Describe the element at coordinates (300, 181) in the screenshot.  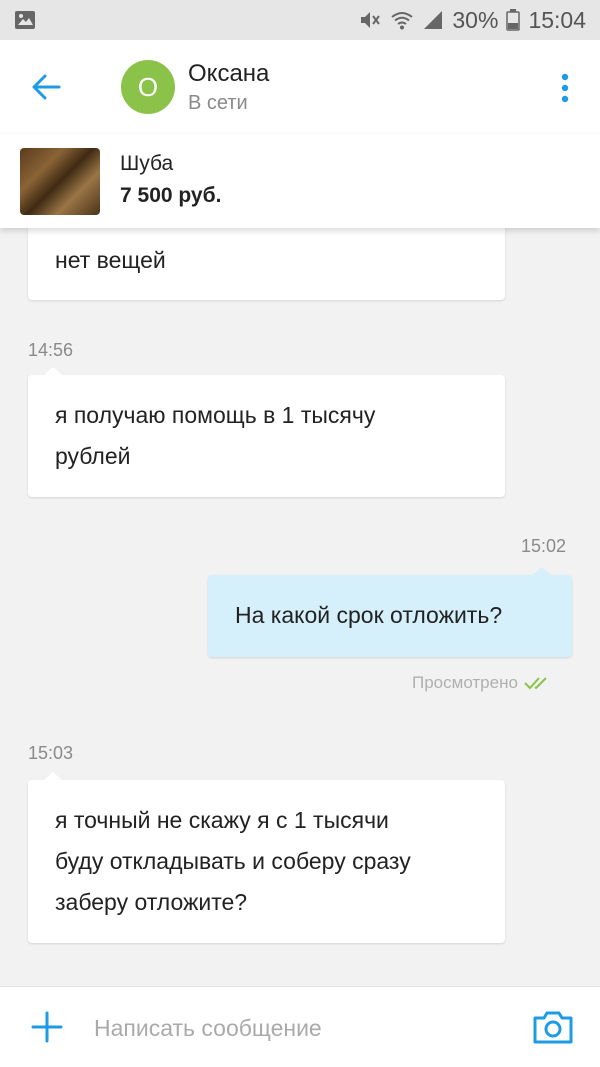
I see `product-card: Шуба 7 500 руб.` at that location.